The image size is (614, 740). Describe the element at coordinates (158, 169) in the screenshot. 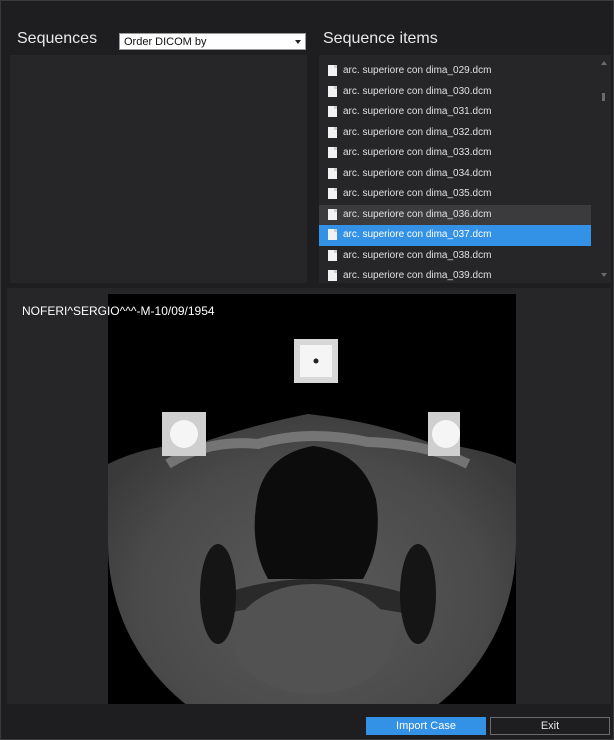

I see `sequences-list` at that location.